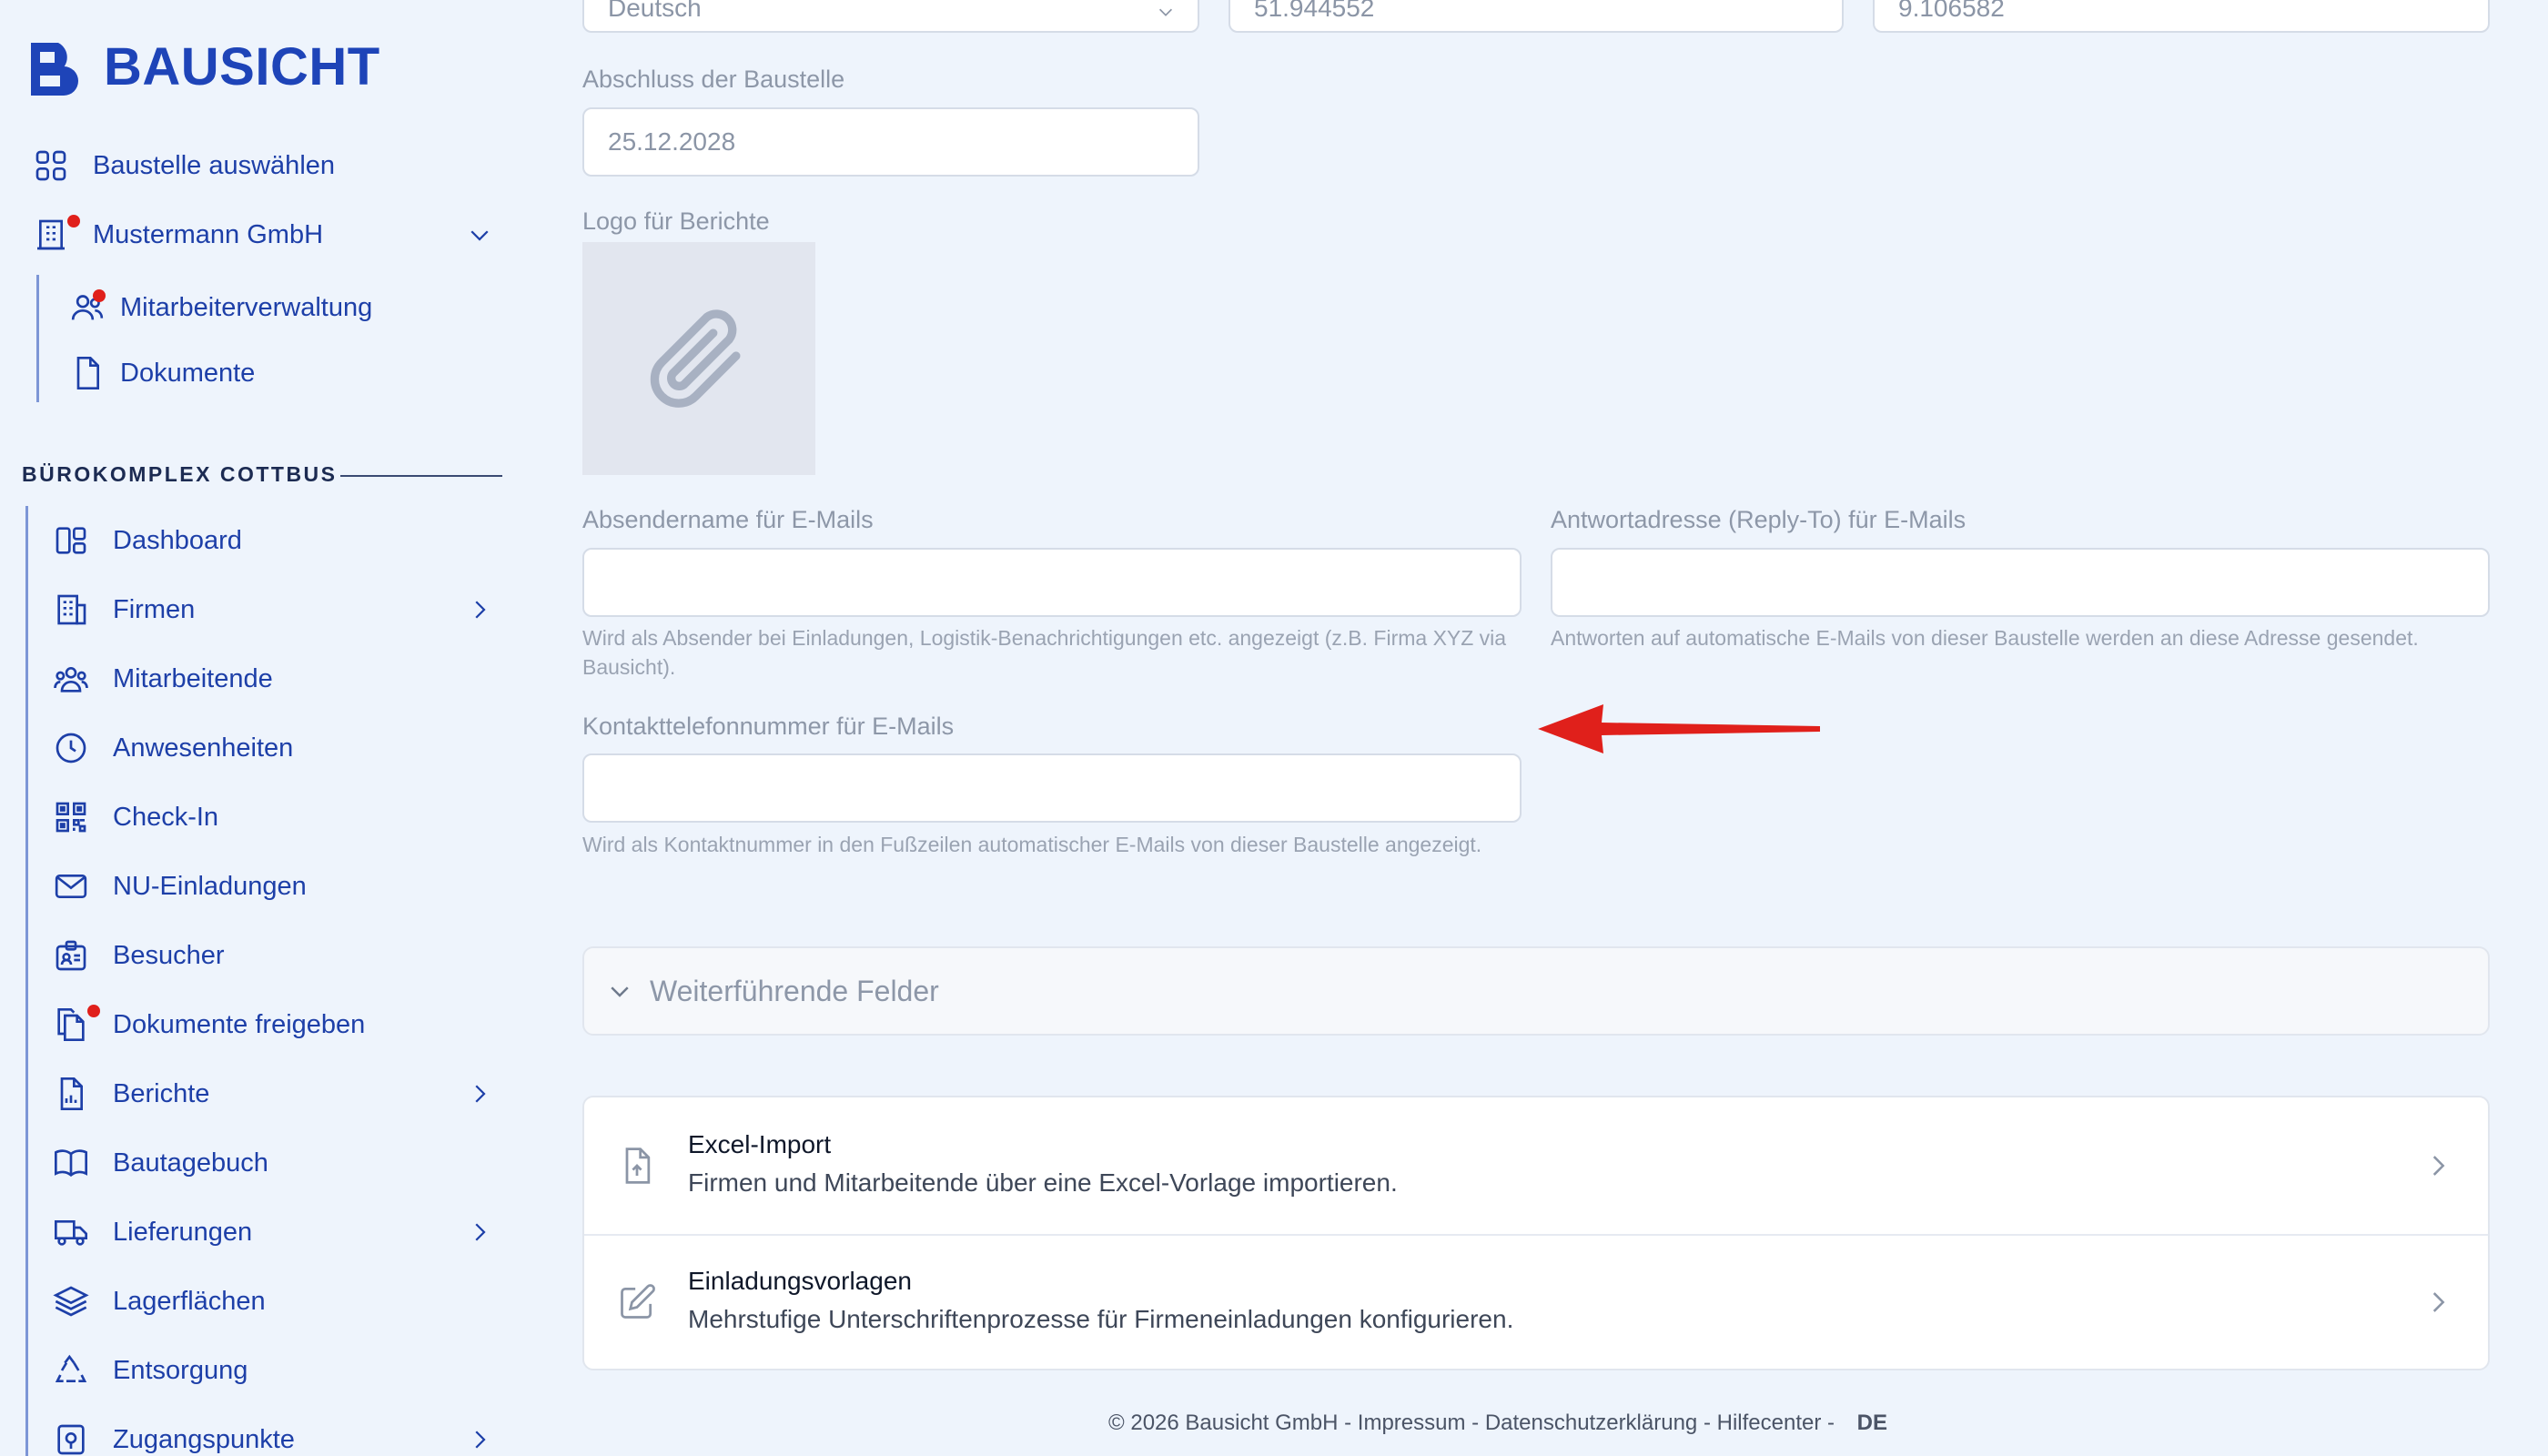  I want to click on sidebar-item-firmen: Firmen, so click(123, 609).